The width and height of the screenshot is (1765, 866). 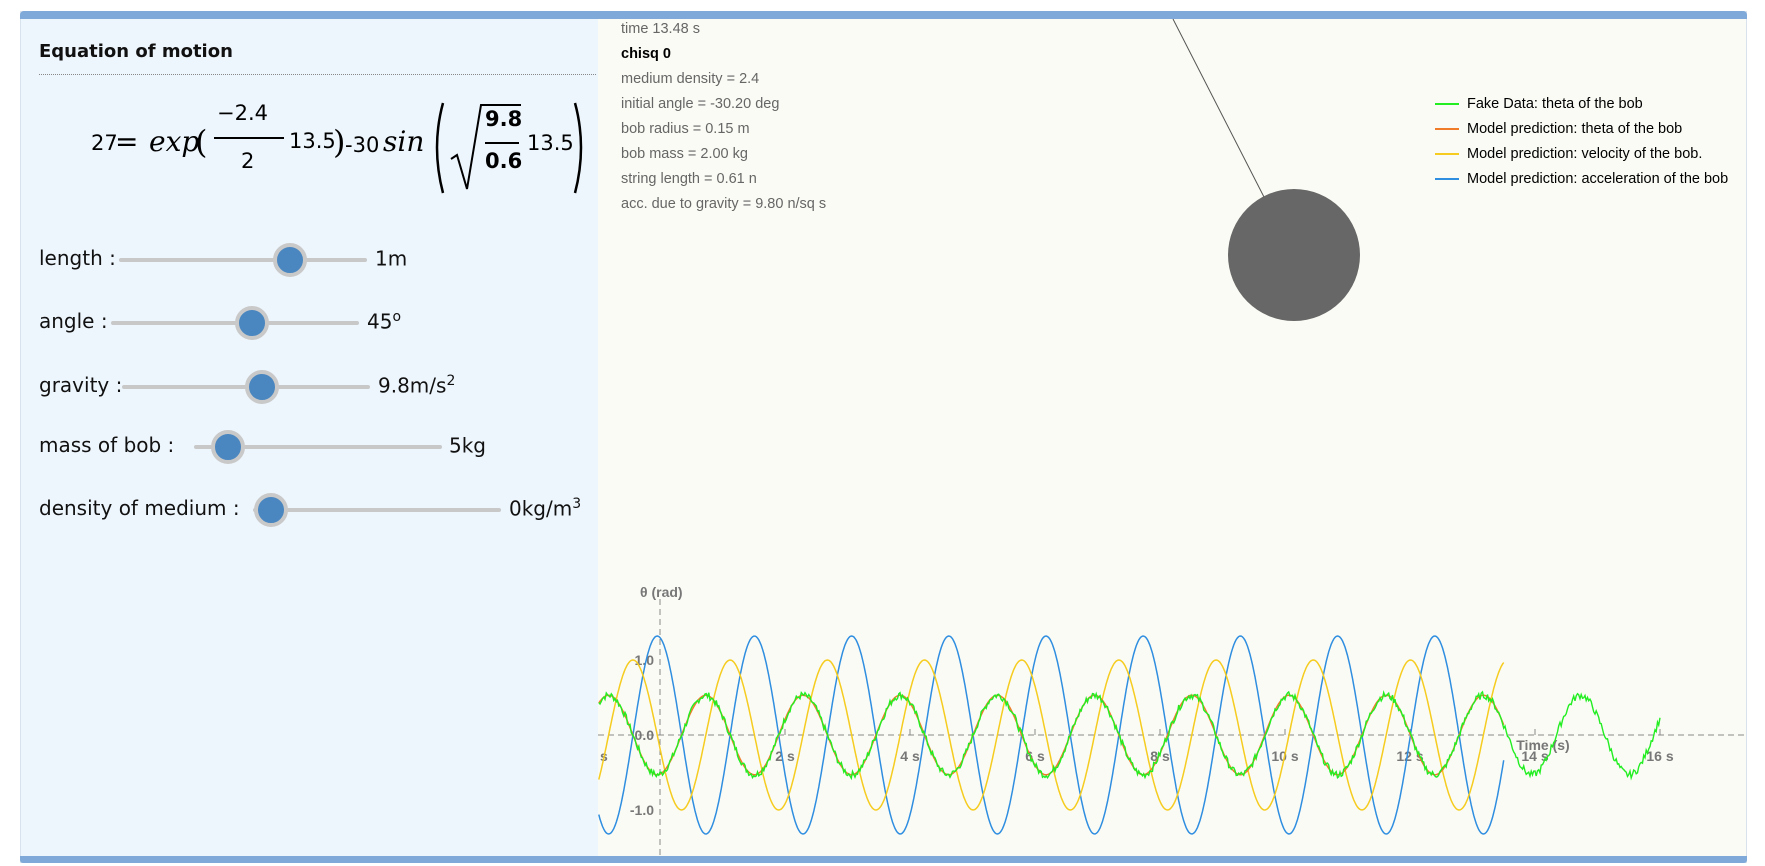 What do you see at coordinates (319, 323) in the screenshot?
I see `slider-angle: angle : 45o` at bounding box center [319, 323].